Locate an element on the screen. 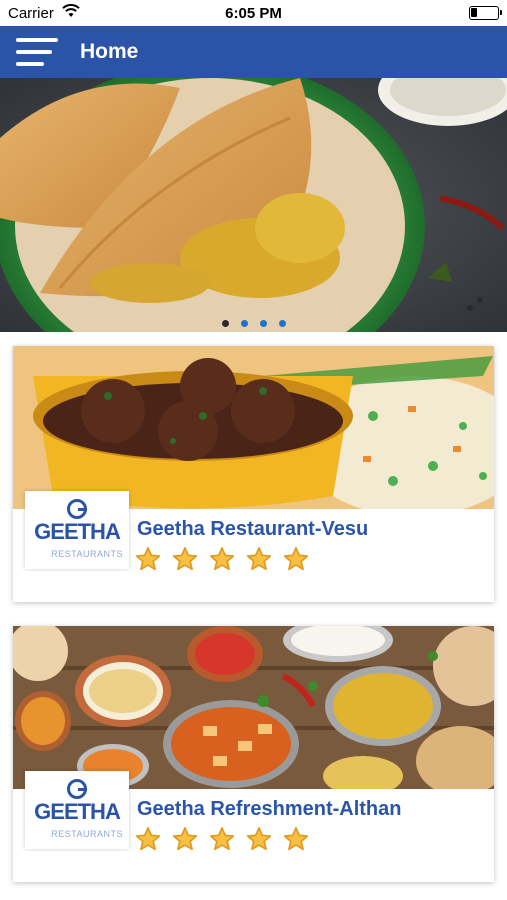 The height and width of the screenshot is (900, 507). clock: 6:05 PM is located at coordinates (253, 13).